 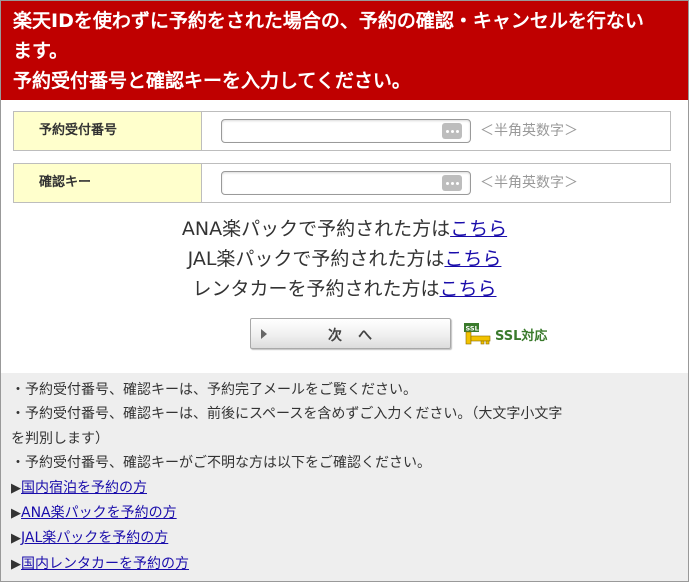 What do you see at coordinates (346, 131) in the screenshot?
I see `reservation-number-input` at bounding box center [346, 131].